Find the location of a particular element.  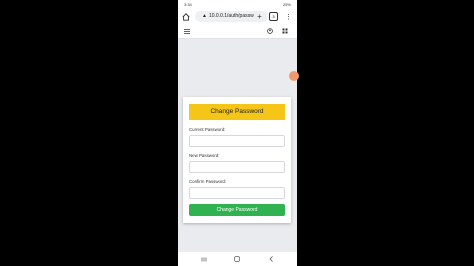

current-password-label: Current Password: is located at coordinates (207, 129).